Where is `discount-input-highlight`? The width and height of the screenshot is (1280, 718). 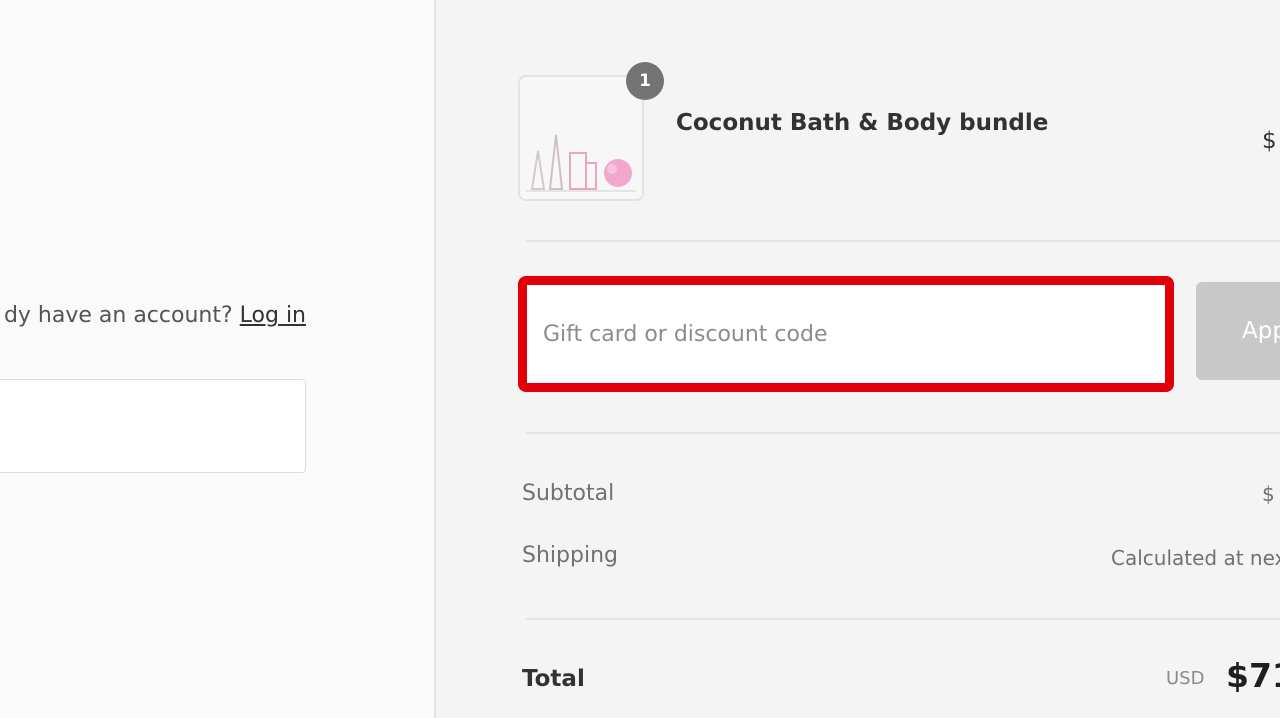
discount-input-highlight is located at coordinates (846, 334).